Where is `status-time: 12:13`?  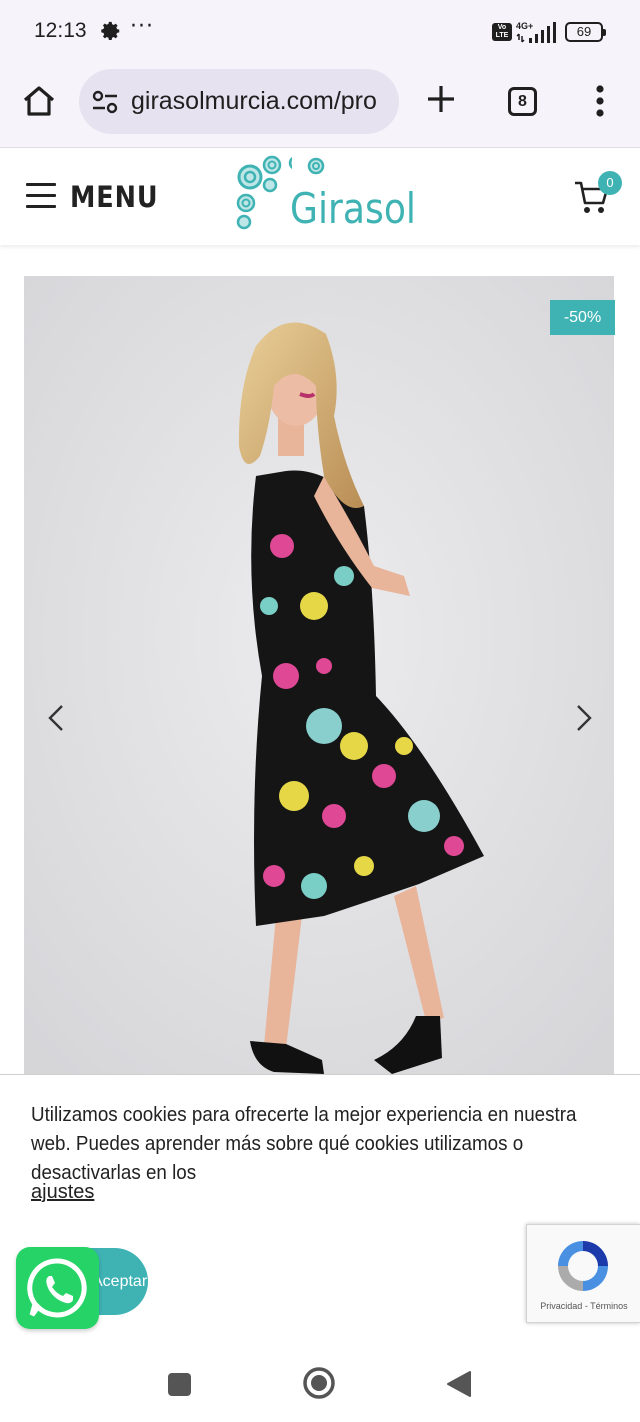
status-time: 12:13 is located at coordinates (60, 30).